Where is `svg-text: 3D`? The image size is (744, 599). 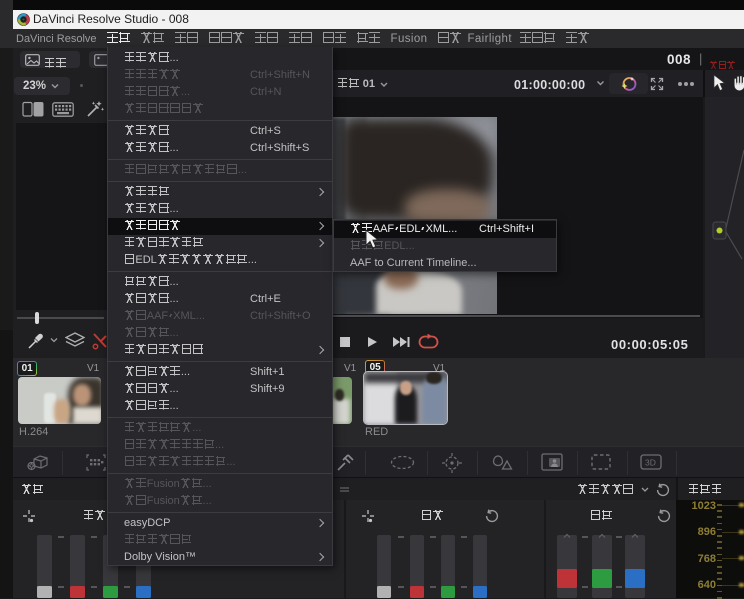 svg-text: 3D is located at coordinates (650, 463).